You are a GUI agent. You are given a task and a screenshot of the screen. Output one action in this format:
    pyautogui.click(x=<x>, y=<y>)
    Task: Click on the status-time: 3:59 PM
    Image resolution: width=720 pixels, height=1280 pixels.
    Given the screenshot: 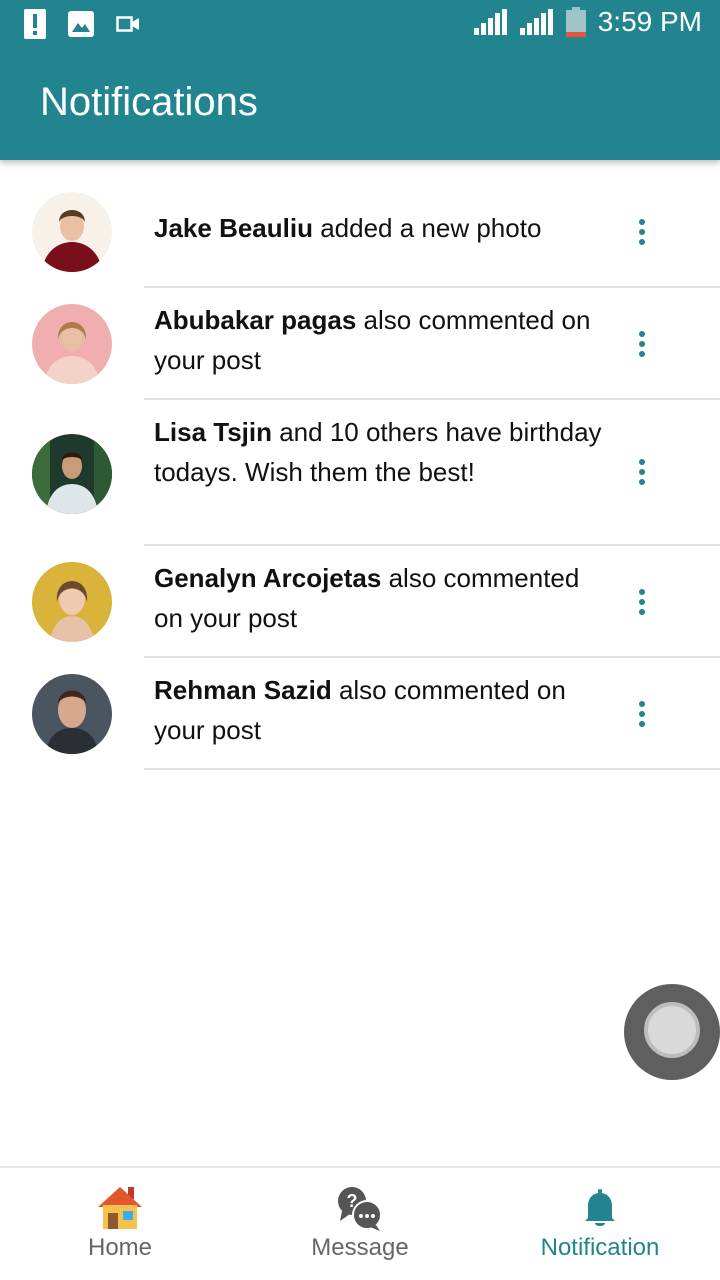 What is the action you would take?
    pyautogui.click(x=649, y=21)
    